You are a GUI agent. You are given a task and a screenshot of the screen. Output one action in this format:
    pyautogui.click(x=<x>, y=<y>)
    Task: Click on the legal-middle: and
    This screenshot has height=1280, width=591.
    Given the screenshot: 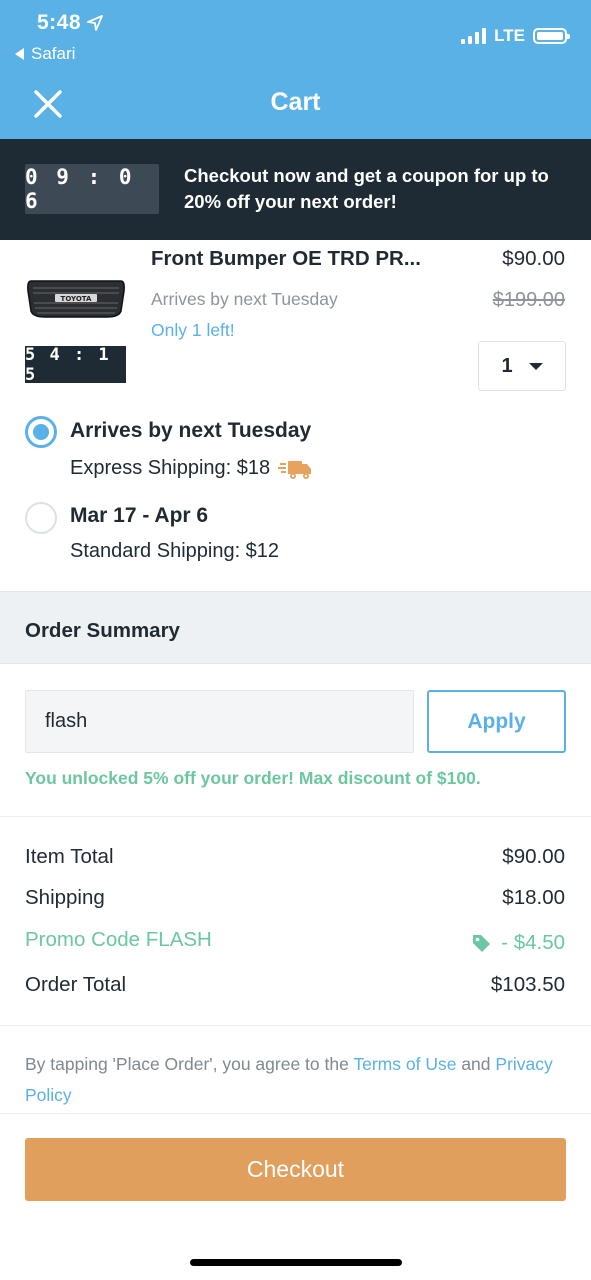 What is the action you would take?
    pyautogui.click(x=476, y=1064)
    